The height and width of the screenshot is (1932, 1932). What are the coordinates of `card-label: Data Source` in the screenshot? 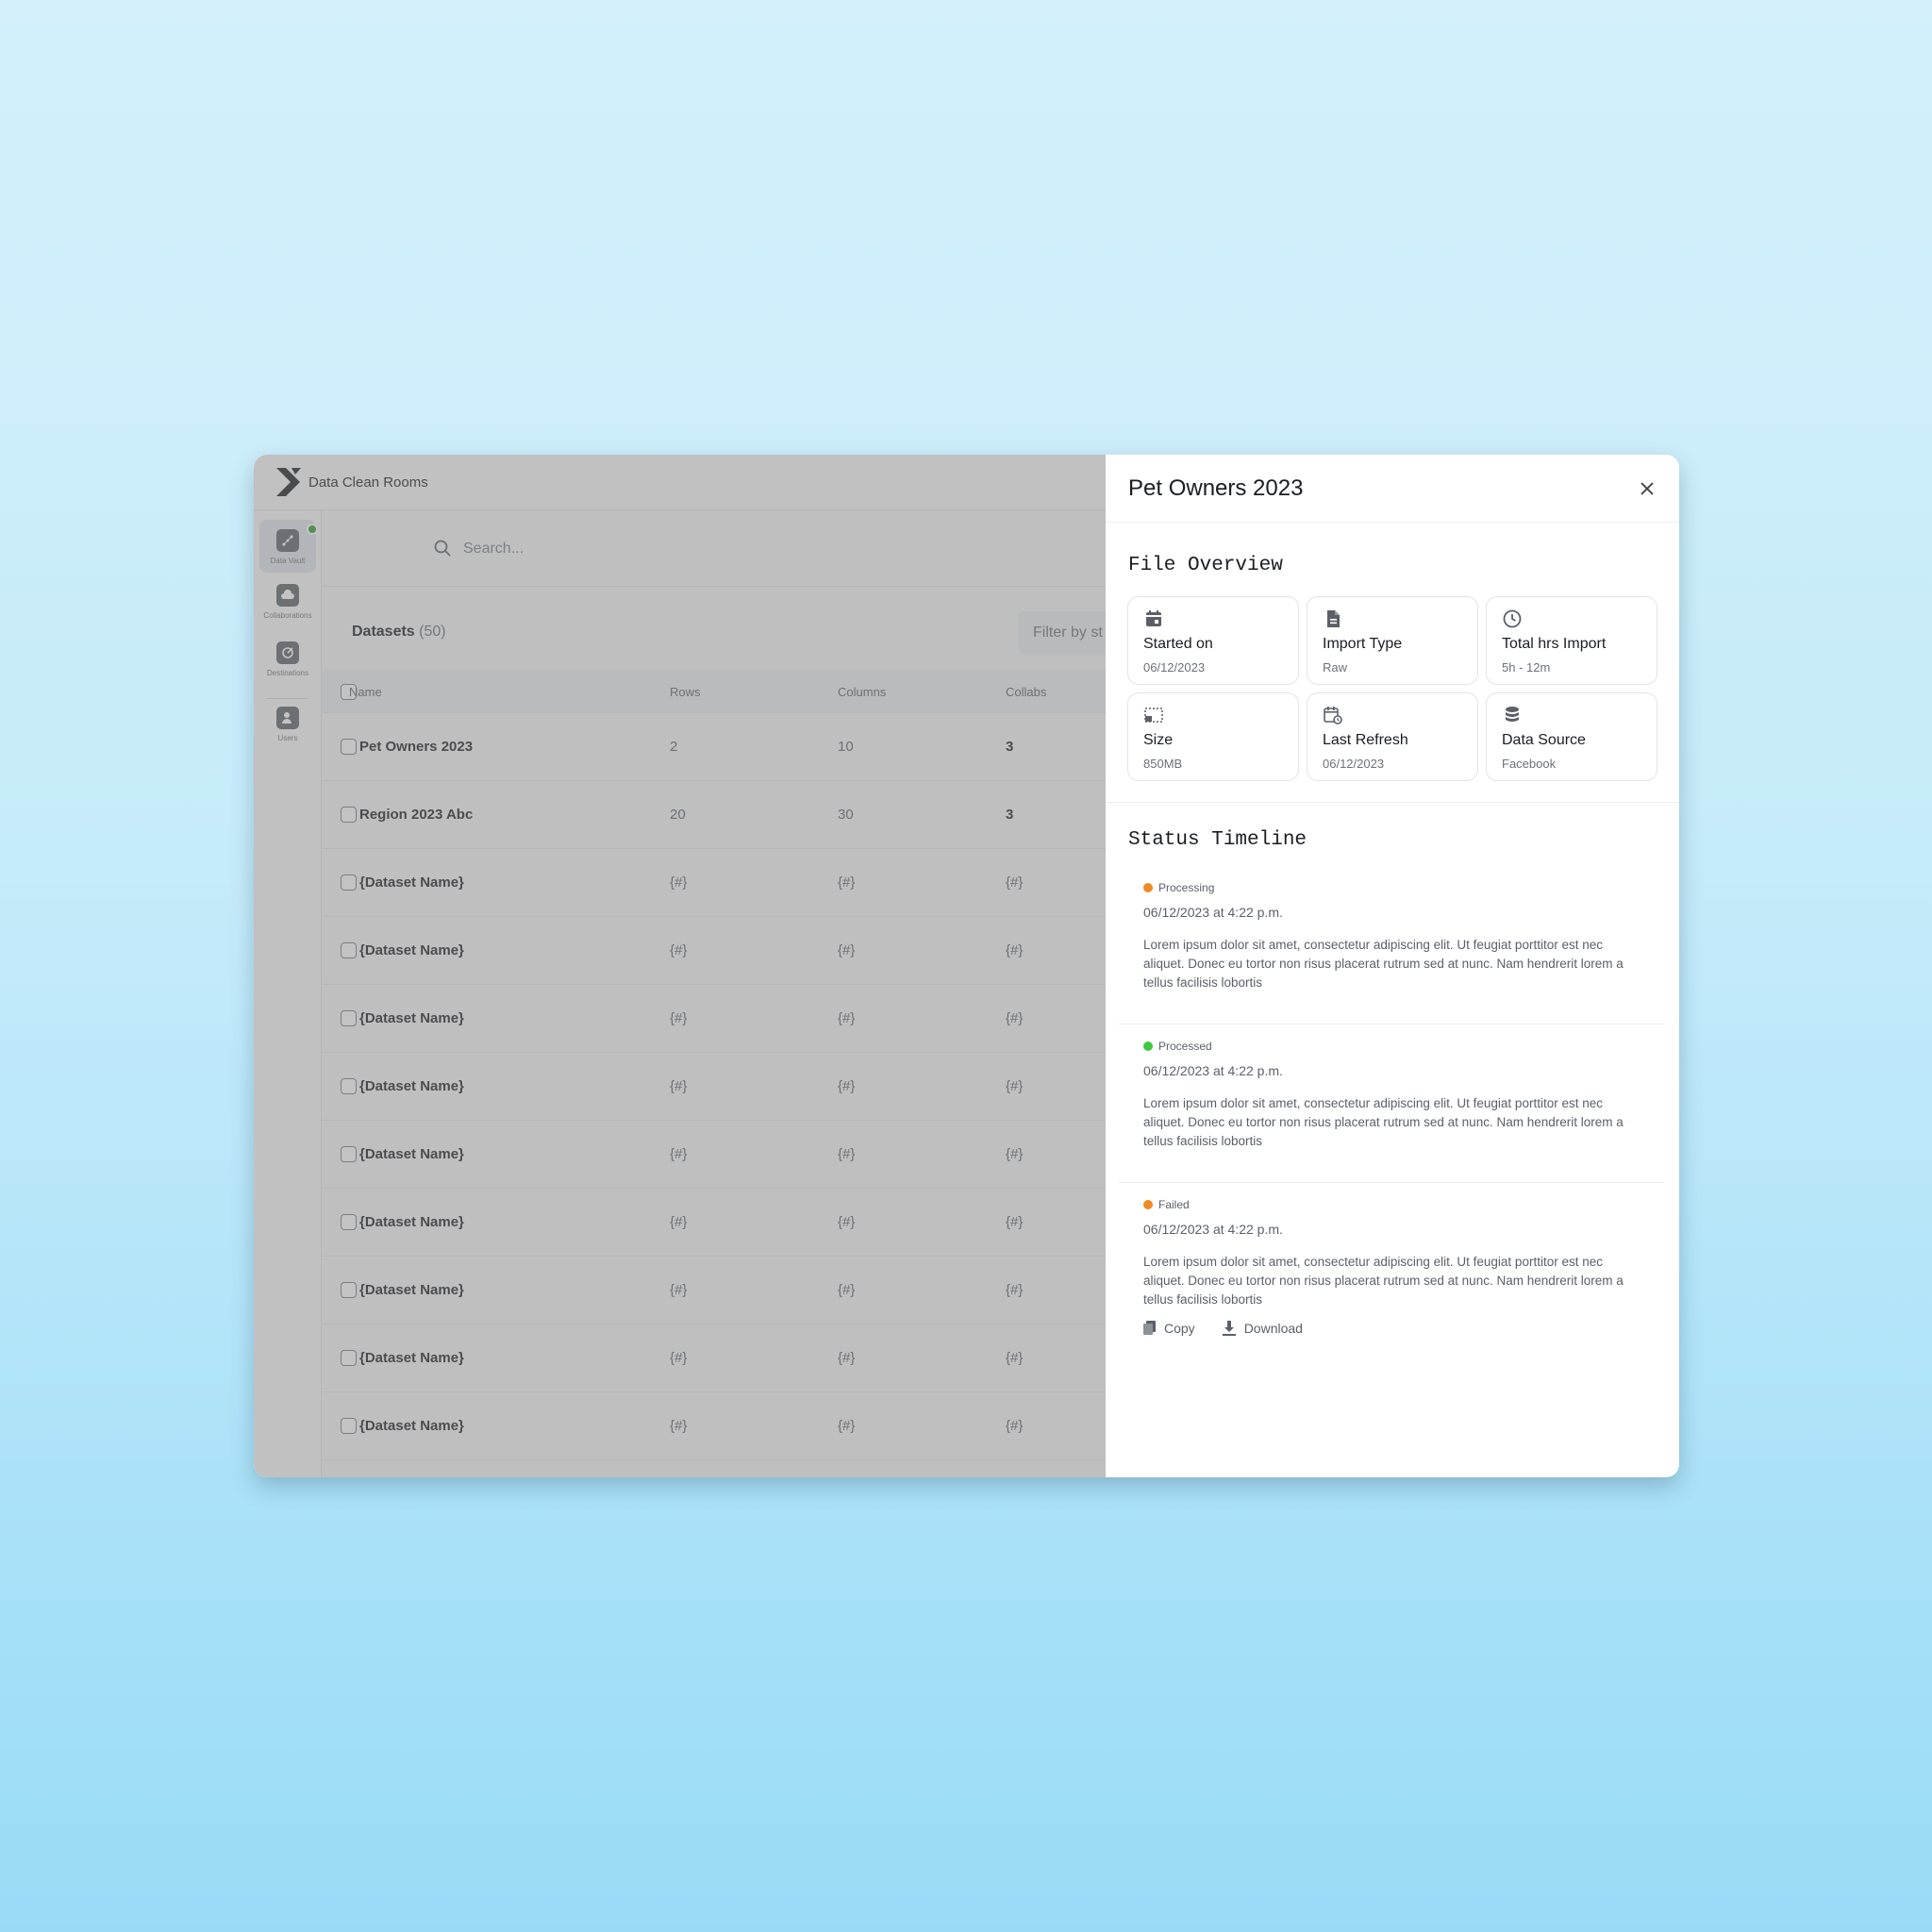 It's located at (1544, 740).